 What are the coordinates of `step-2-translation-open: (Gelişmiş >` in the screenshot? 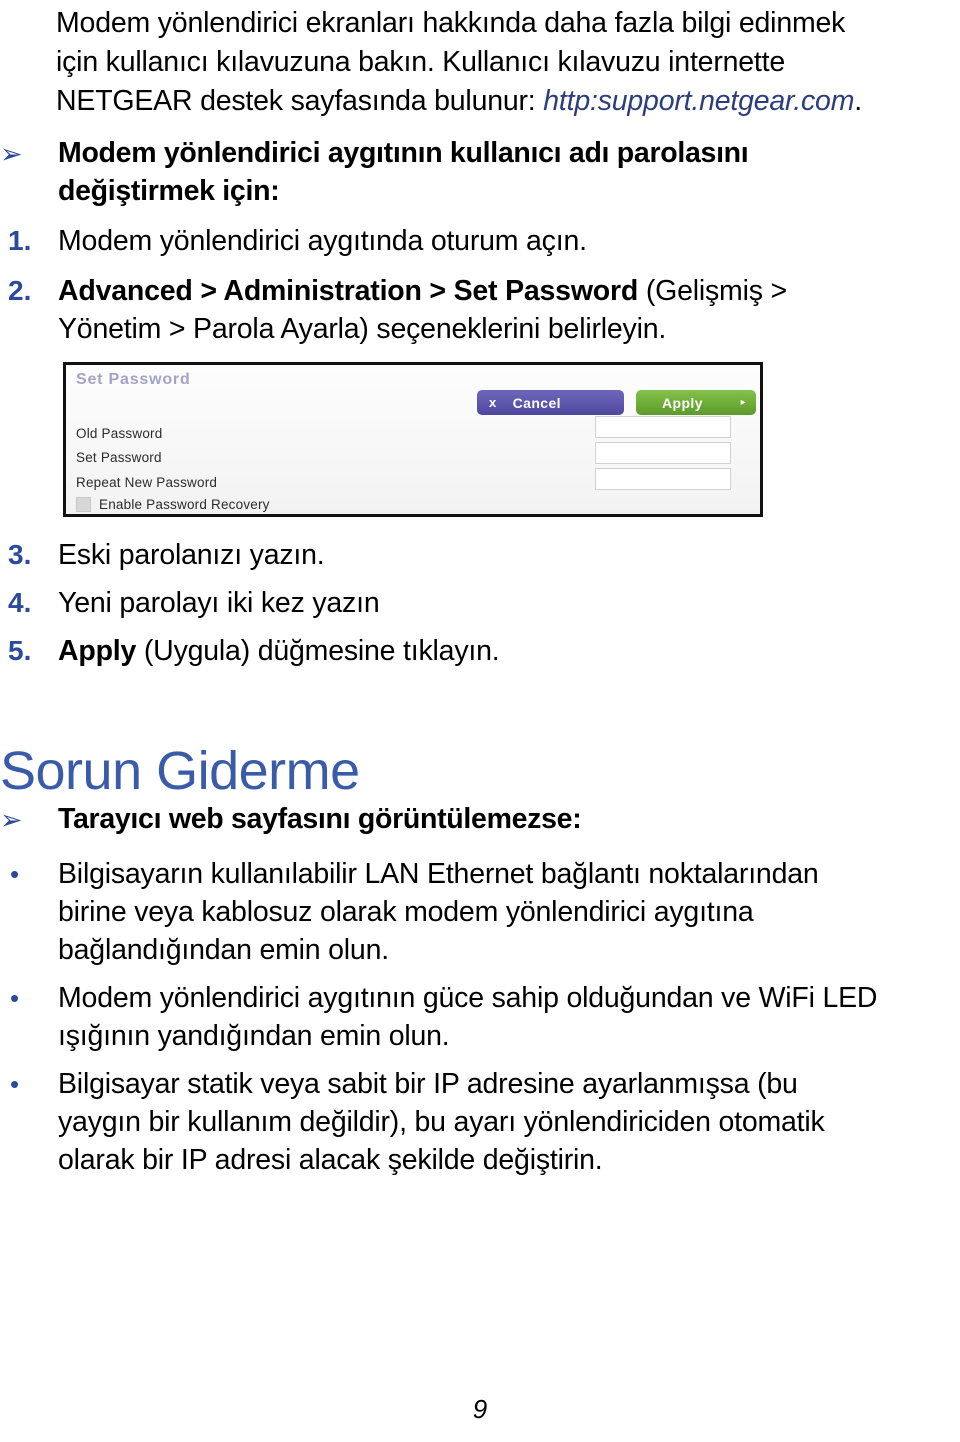 It's located at (712, 291).